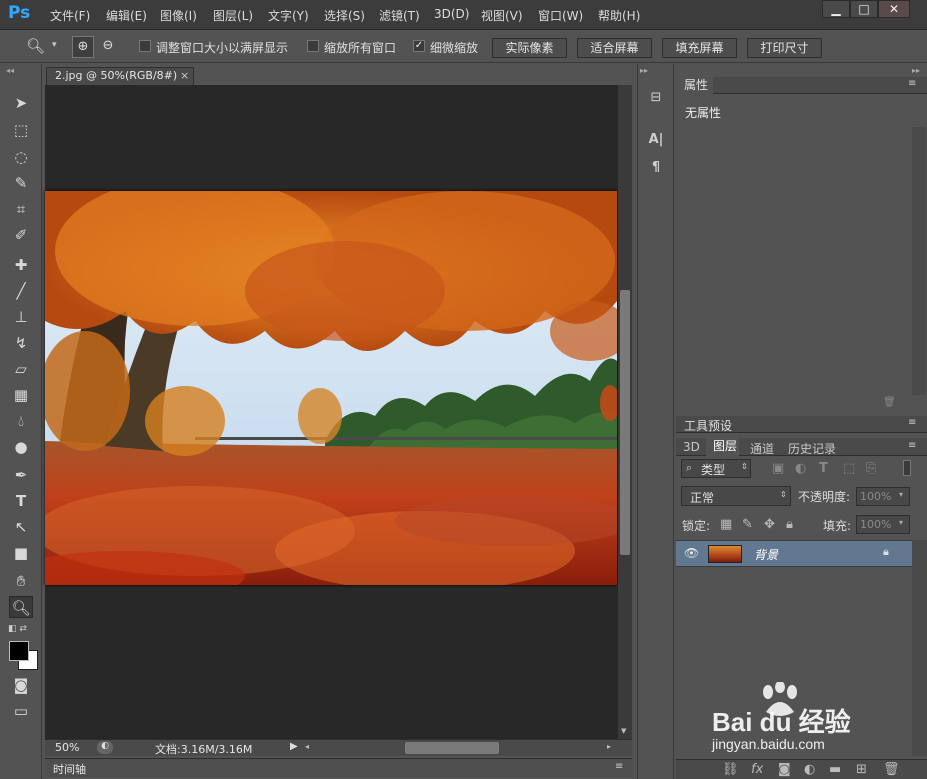 The image size is (927, 779). Describe the element at coordinates (716, 468) in the screenshot. I see `layer-filter-dropdown: ⌕ 类型 ⇕` at that location.